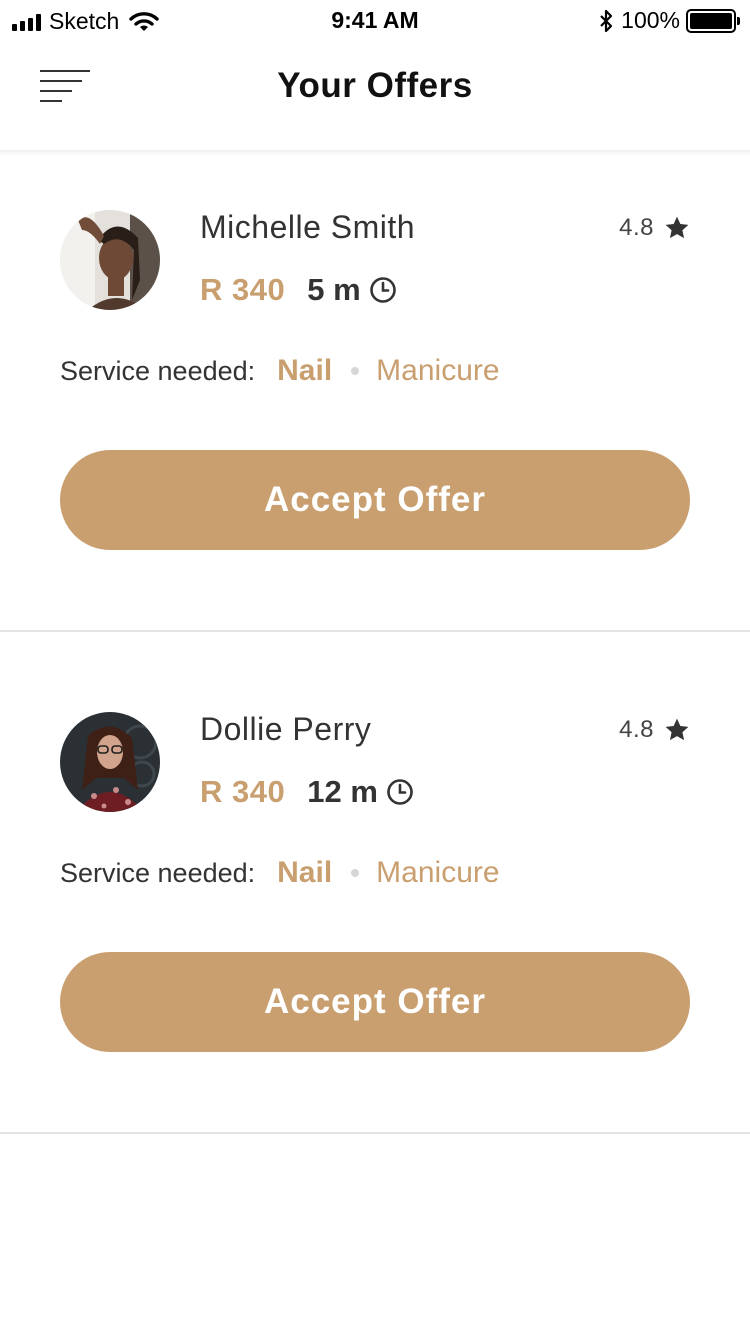  I want to click on page-title: Your Offers, so click(375, 85).